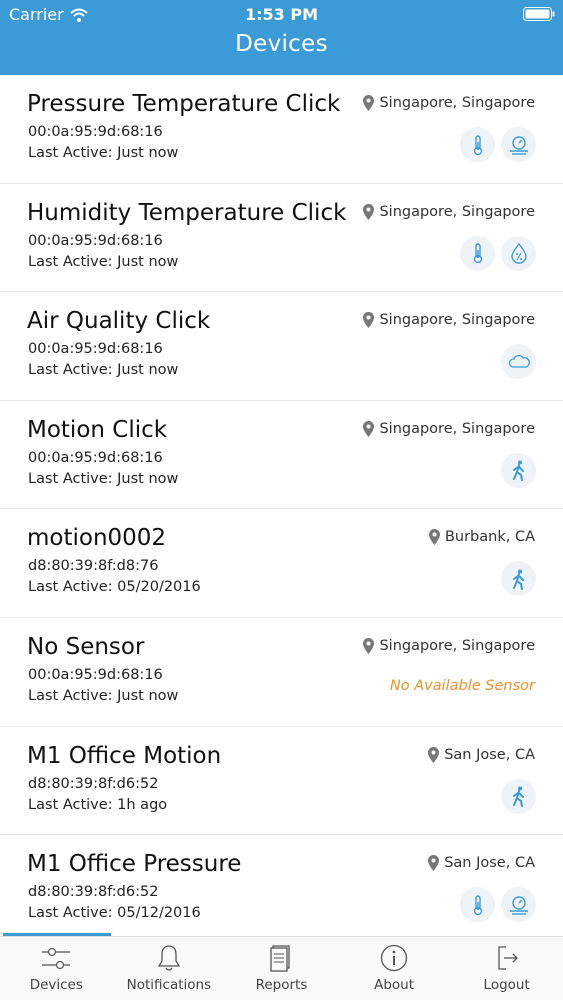  What do you see at coordinates (97, 538) in the screenshot?
I see `device-name: motion0002` at bounding box center [97, 538].